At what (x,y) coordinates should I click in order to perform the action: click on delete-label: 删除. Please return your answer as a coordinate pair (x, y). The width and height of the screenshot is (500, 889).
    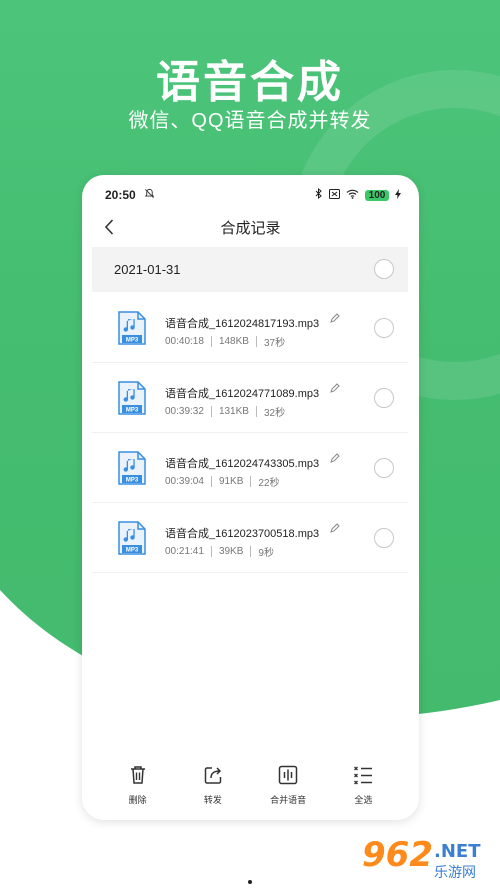
    Looking at the image, I should click on (137, 800).